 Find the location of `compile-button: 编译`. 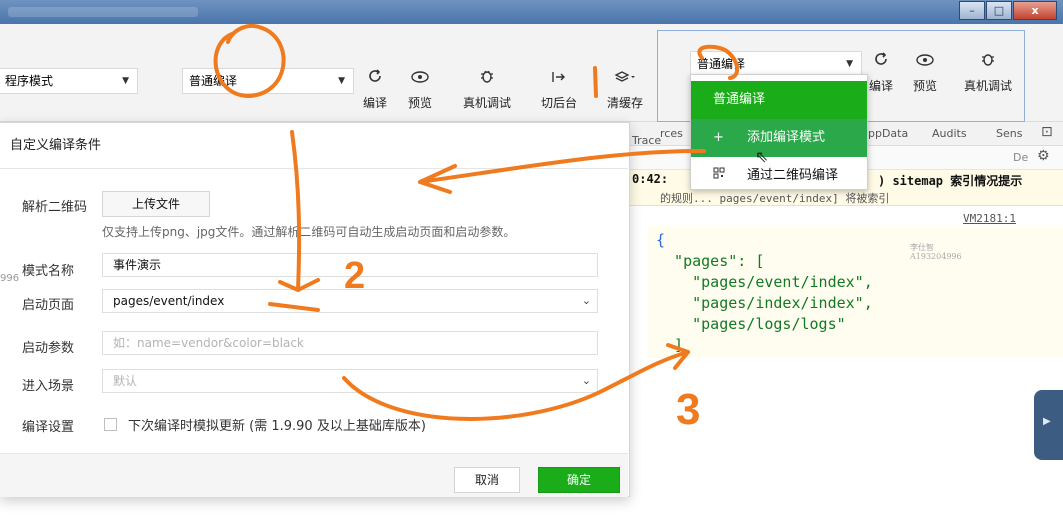

compile-button: 编译 is located at coordinates (375, 89).